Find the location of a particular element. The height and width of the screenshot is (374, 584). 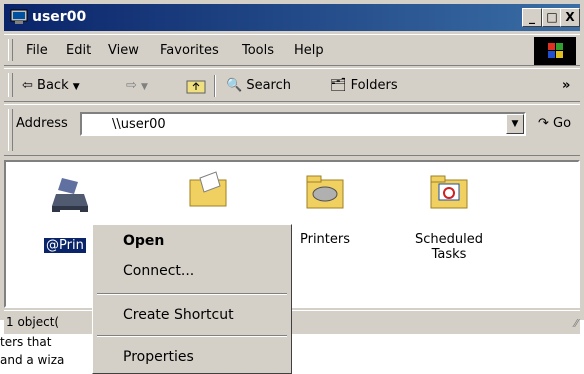

printers-folder-item: Printers is located at coordinates (325, 209).